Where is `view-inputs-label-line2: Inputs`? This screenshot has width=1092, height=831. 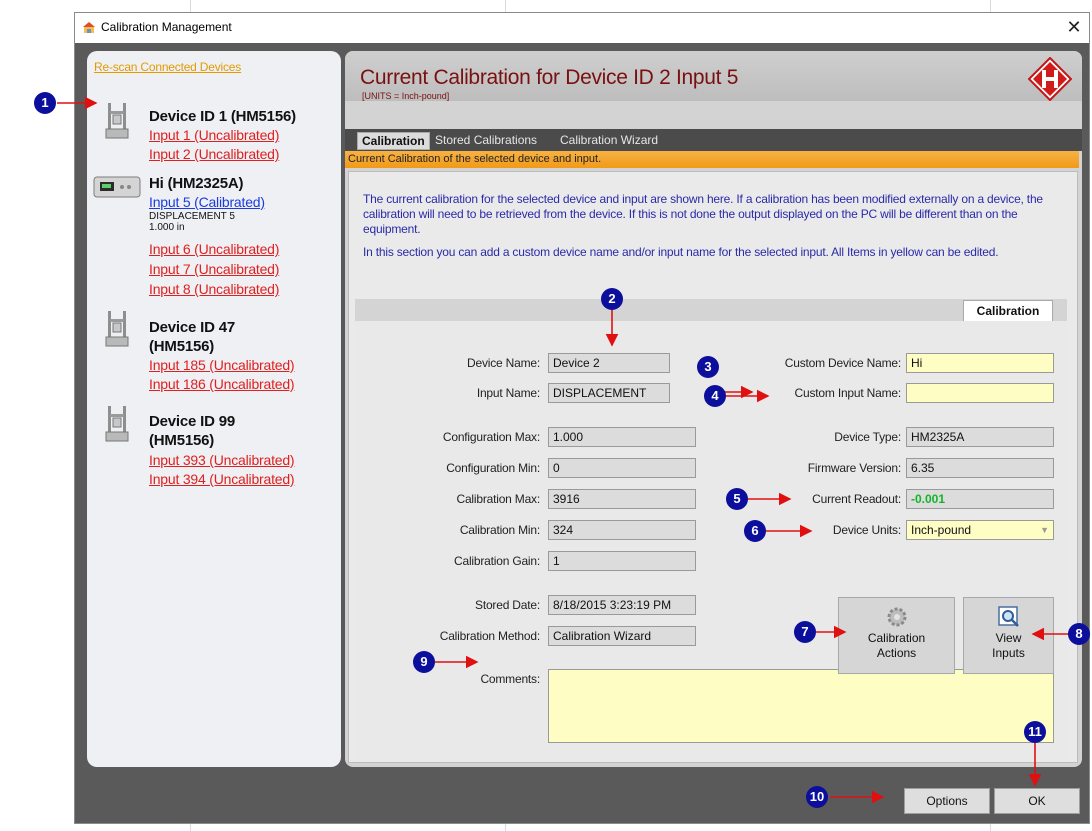 view-inputs-label-line2: Inputs is located at coordinates (1008, 653).